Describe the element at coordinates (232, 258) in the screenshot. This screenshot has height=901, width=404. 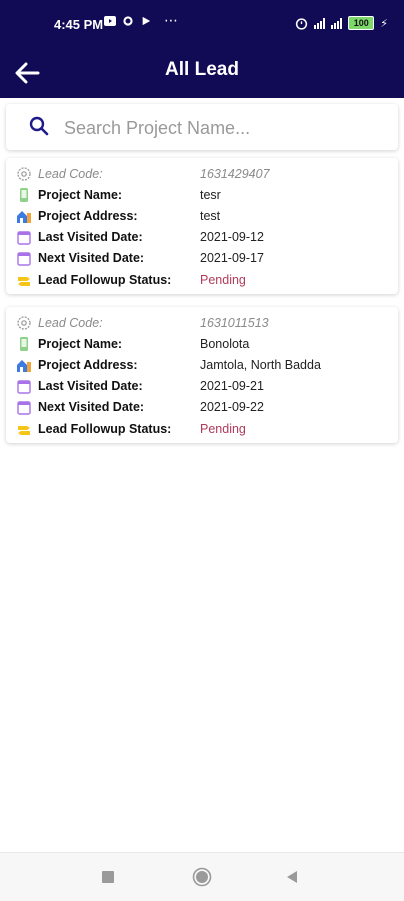
I see `next-visited-value: 2021-09-17` at that location.